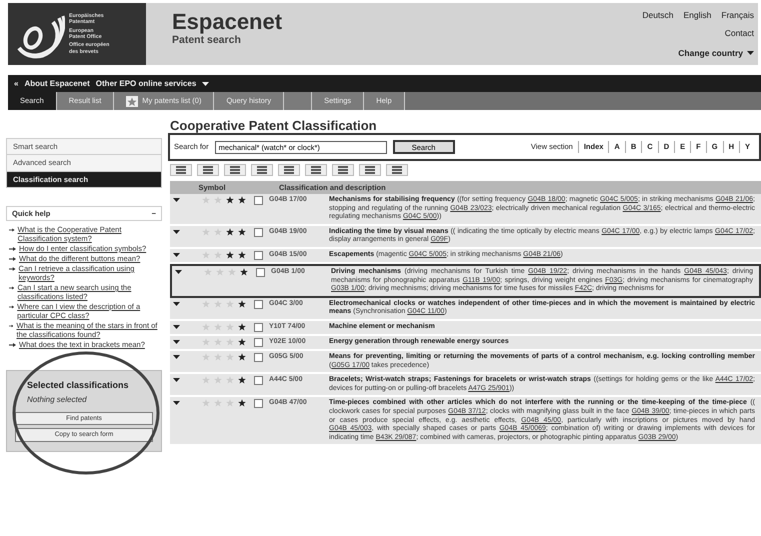  I want to click on nav-link: Other EPO online services, so click(146, 84).